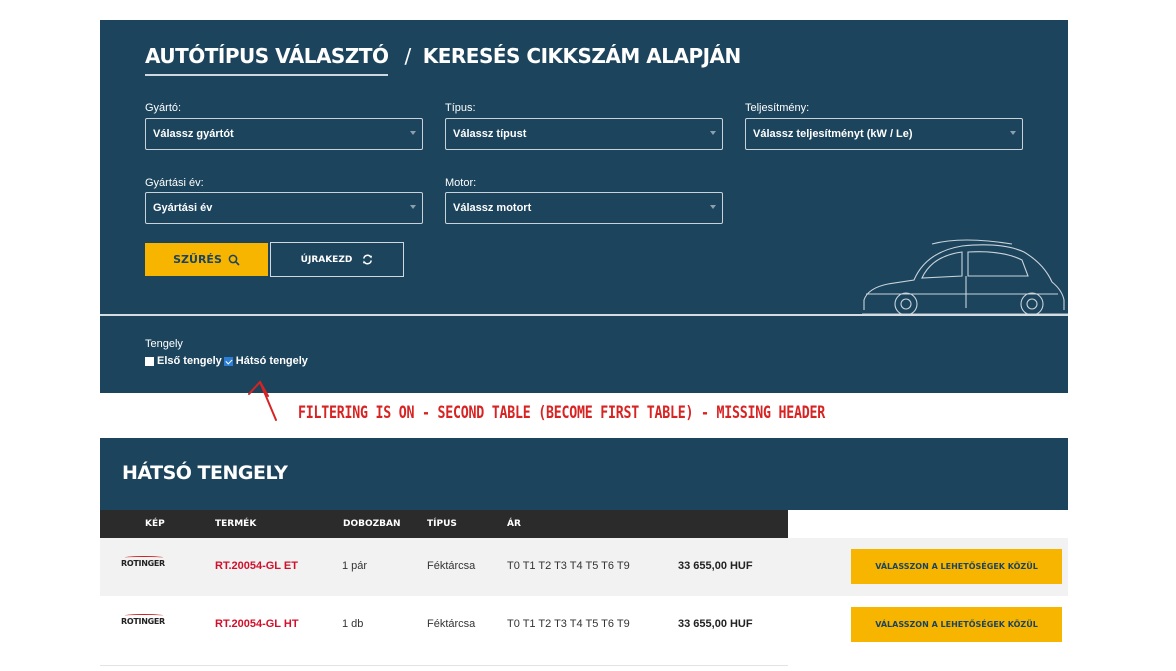 This screenshot has width=1176, height=671. What do you see at coordinates (272, 361) in the screenshot?
I see `rear-axle-label: Hátsó tengely` at bounding box center [272, 361].